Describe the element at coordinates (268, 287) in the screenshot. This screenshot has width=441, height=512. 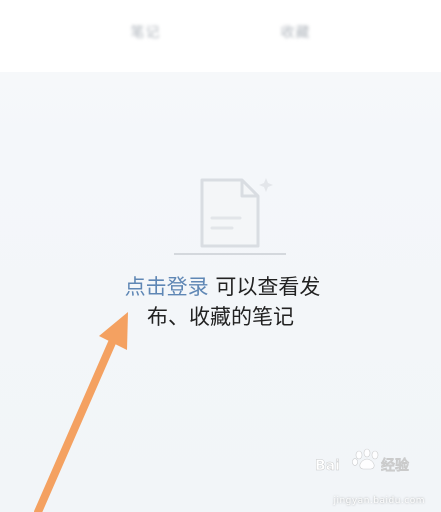
I see `message-text-line1: 可以查看发` at that location.